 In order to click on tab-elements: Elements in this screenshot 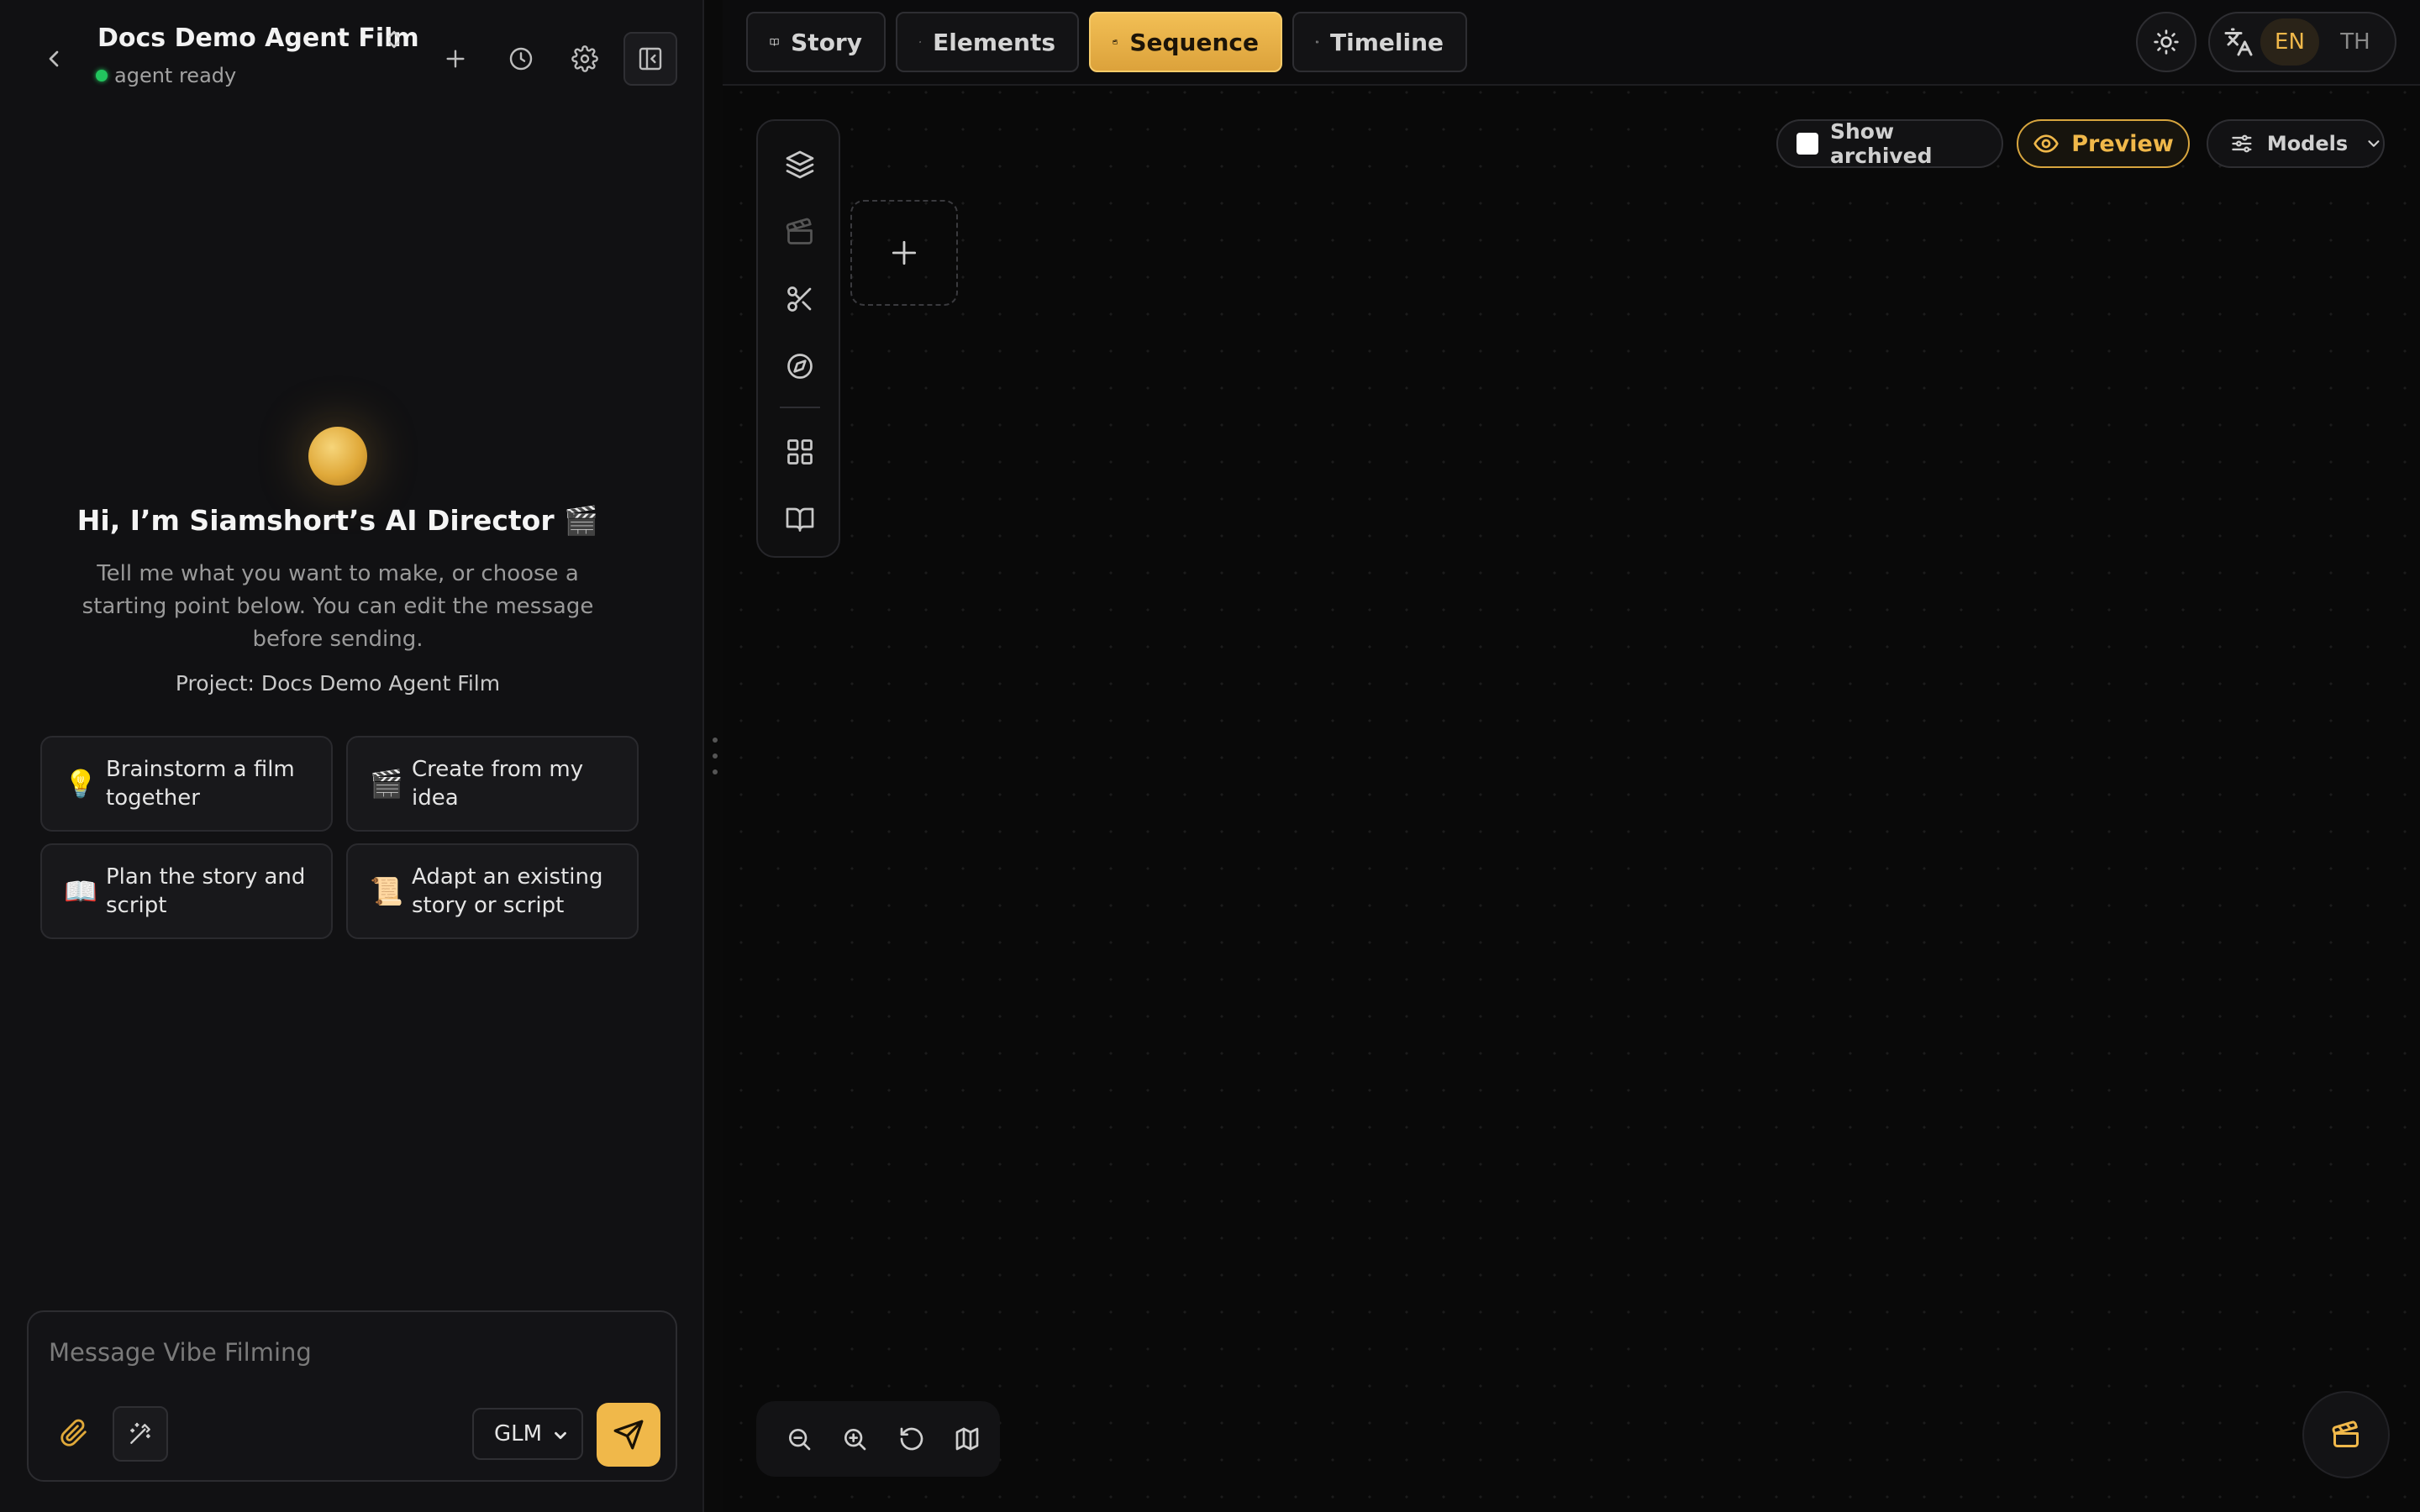, I will do `click(988, 42)`.